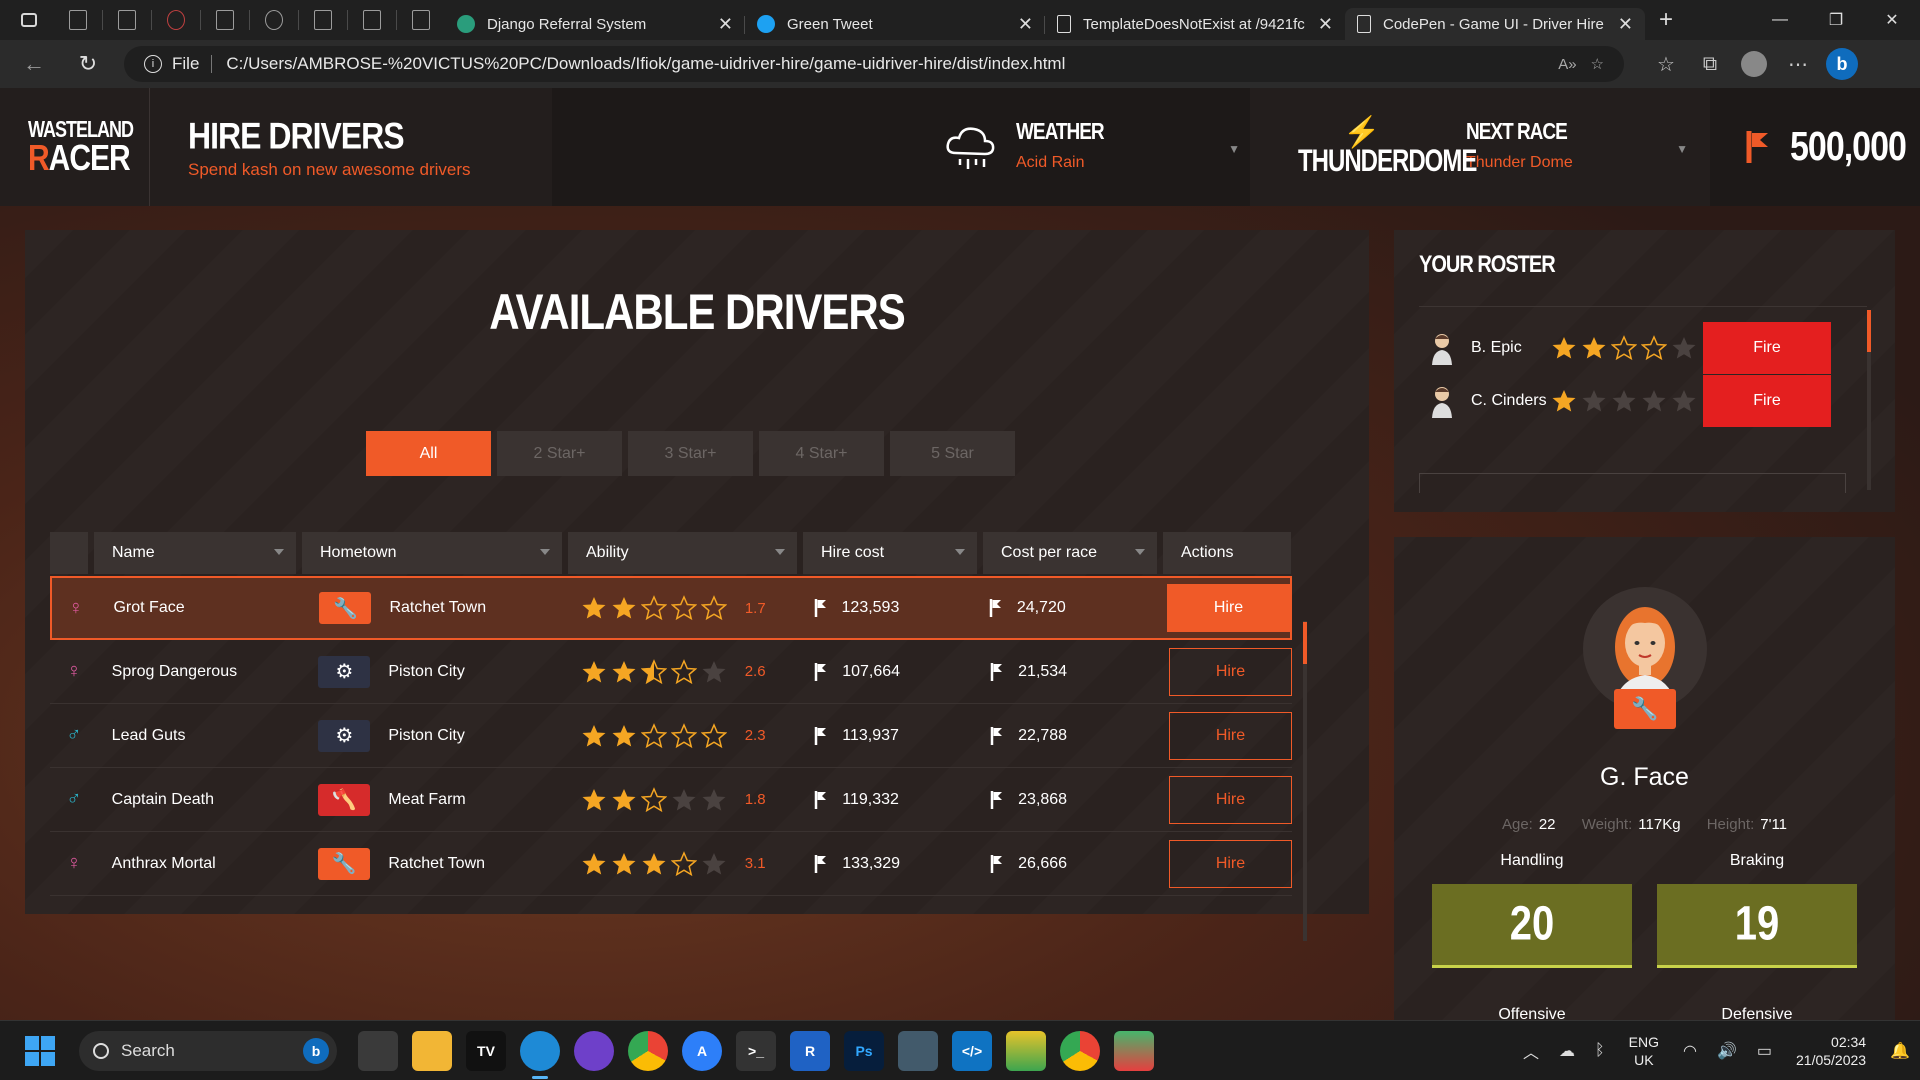 This screenshot has height=1080, width=1920. What do you see at coordinates (1305, 643) in the screenshot?
I see `drivers-scrollbar-thumb` at bounding box center [1305, 643].